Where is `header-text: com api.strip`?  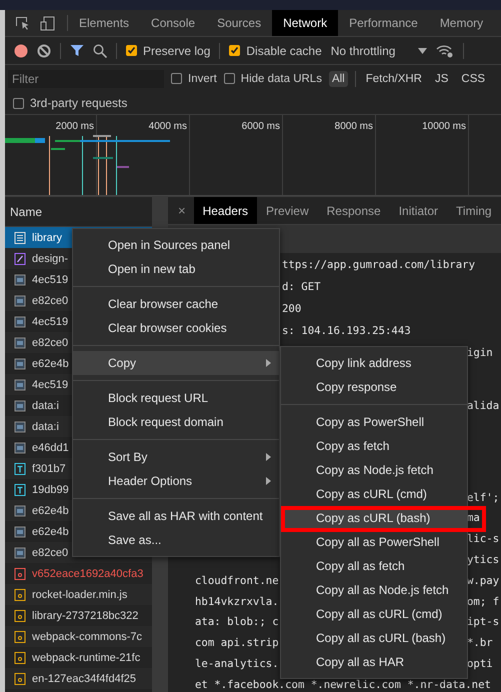
header-text: com api.strip is located at coordinates (237, 643).